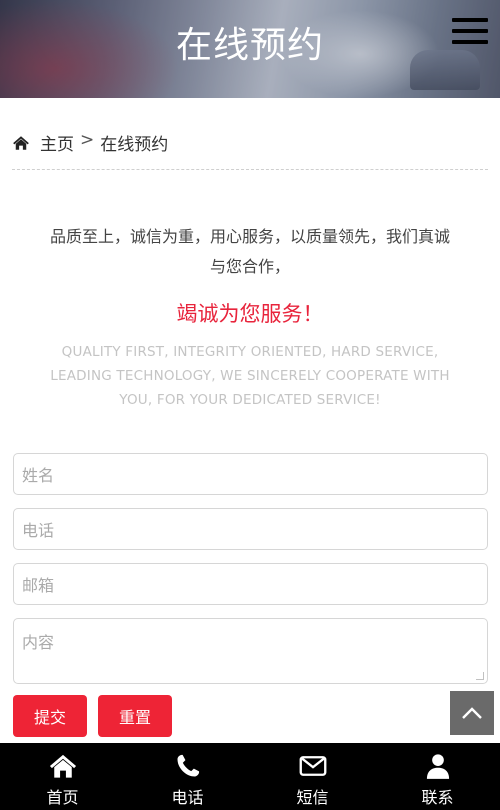  I want to click on form-actions: 提交 重置, so click(250, 716).